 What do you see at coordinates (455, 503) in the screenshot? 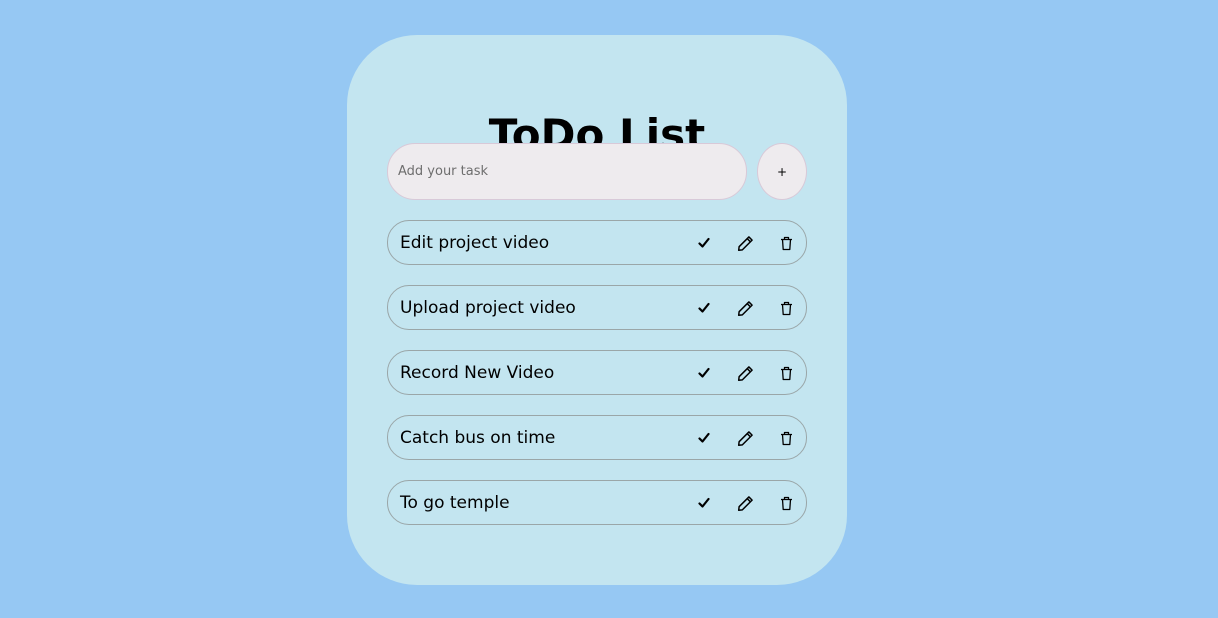
I see `task-label: To go temple` at bounding box center [455, 503].